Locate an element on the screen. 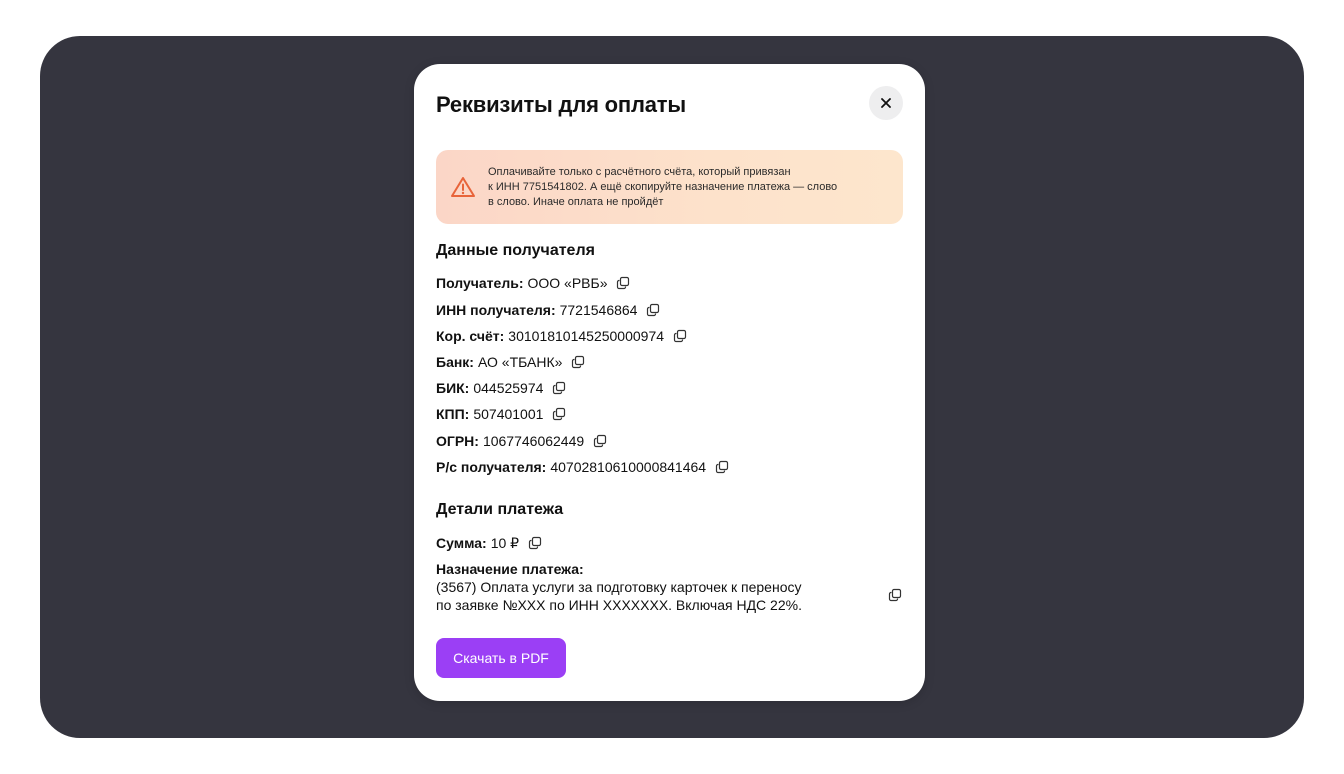 This screenshot has height=774, width=1344. field-value: 1067746062449 is located at coordinates (533, 441).